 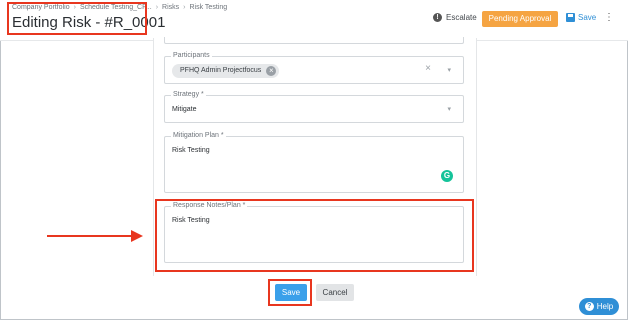 What do you see at coordinates (184, 109) in the screenshot?
I see `strategy-value: Mitigate` at bounding box center [184, 109].